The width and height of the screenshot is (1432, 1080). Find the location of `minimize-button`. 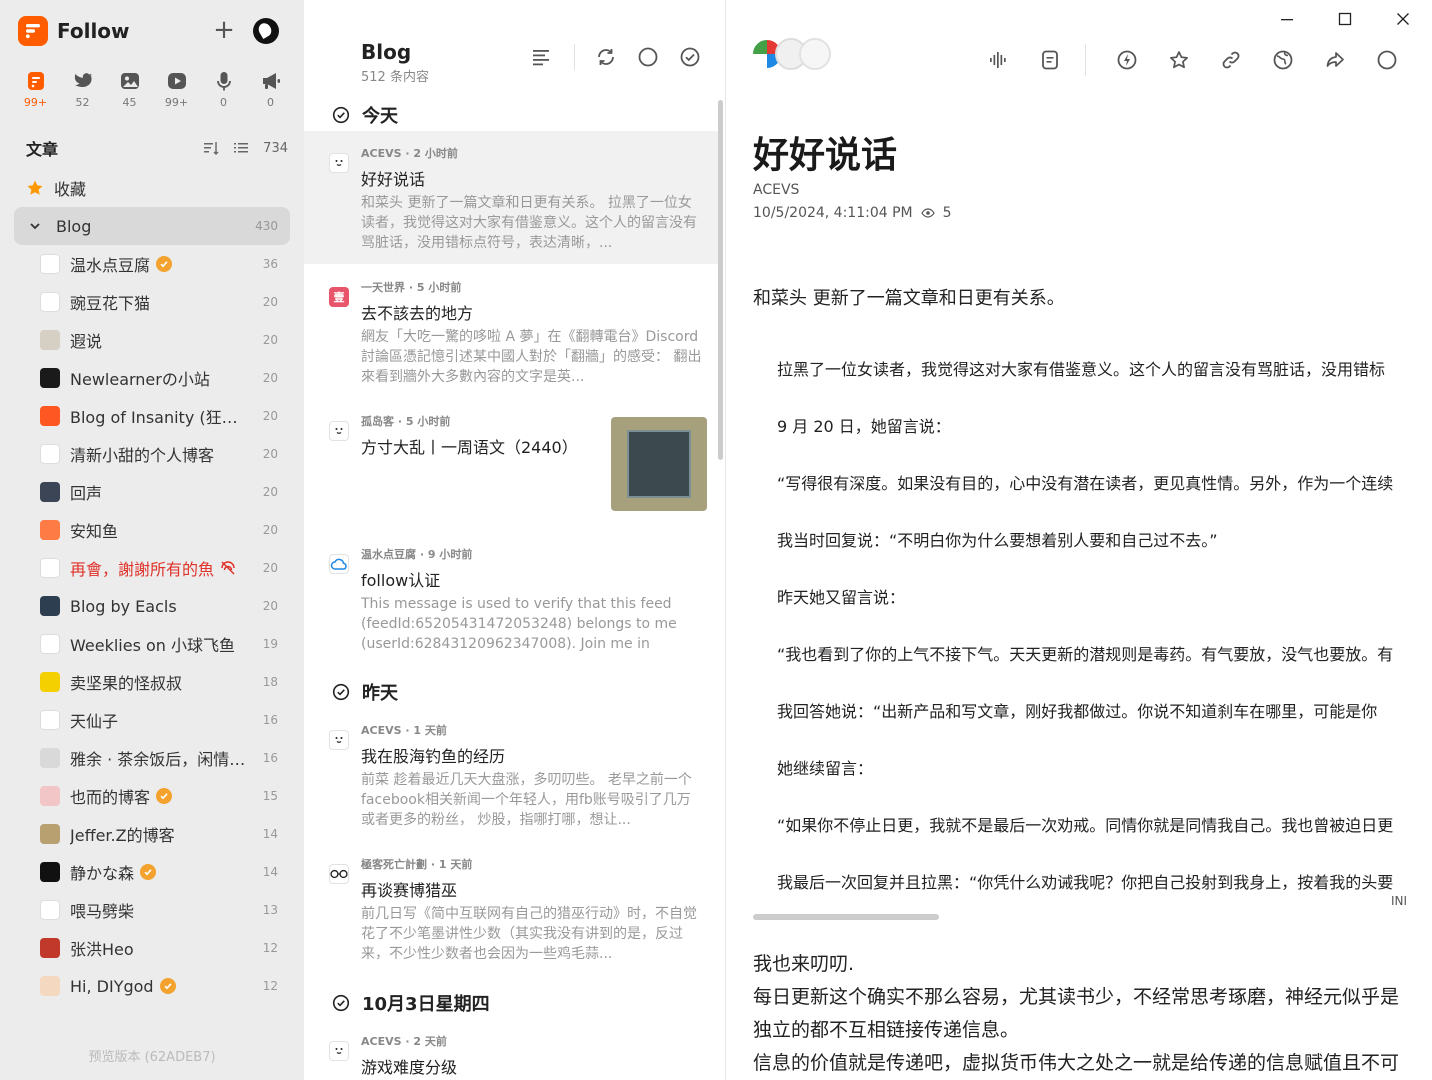

minimize-button is located at coordinates (1287, 19).